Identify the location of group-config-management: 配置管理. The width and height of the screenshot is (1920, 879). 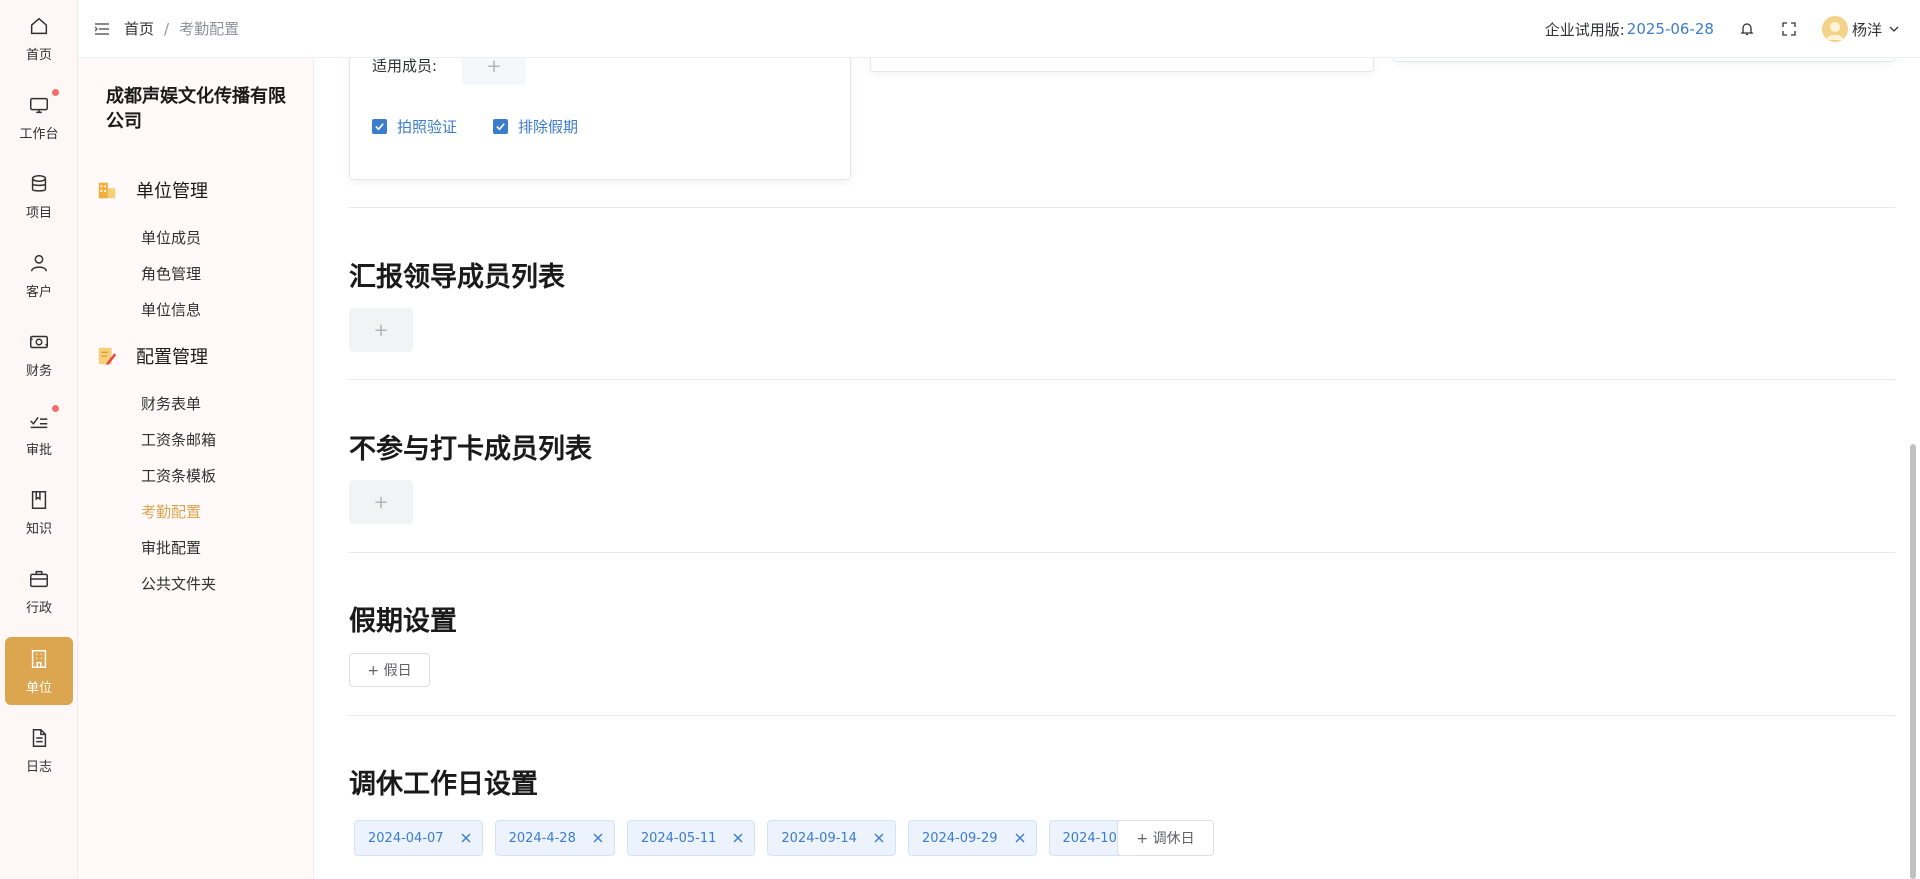
(152, 356).